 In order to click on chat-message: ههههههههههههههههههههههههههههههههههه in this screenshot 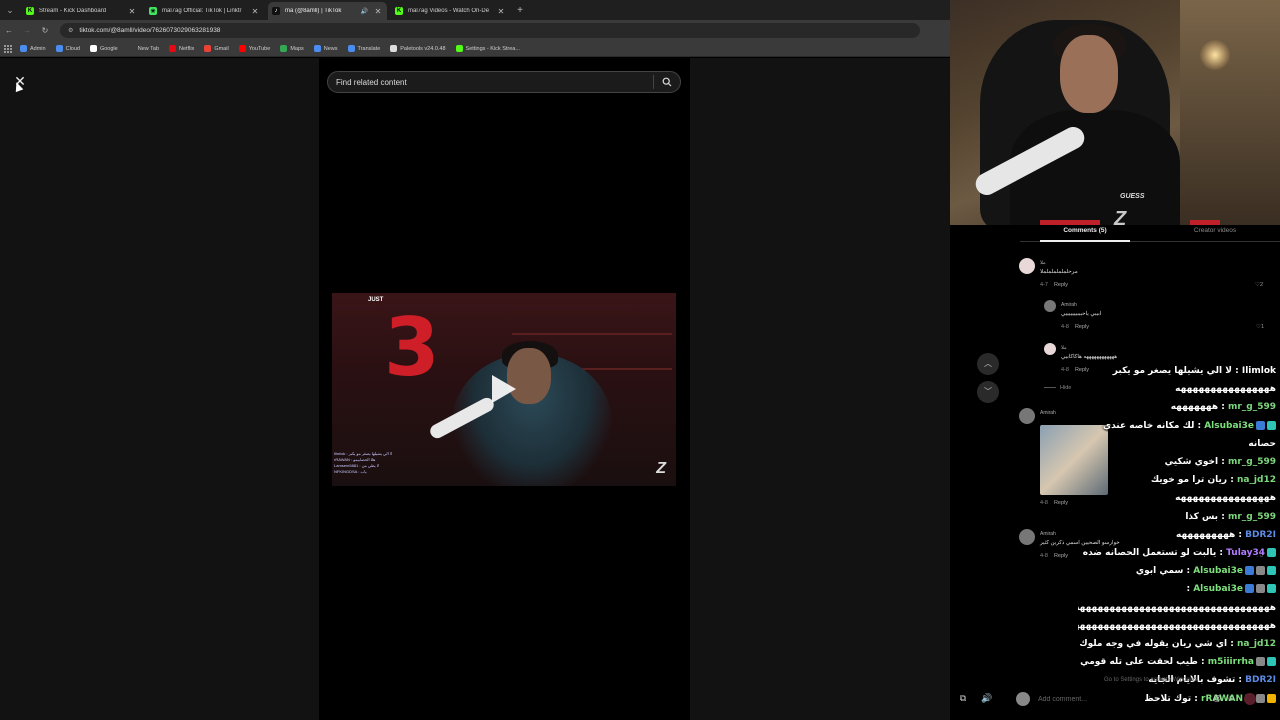, I will do `click(1177, 626)`.